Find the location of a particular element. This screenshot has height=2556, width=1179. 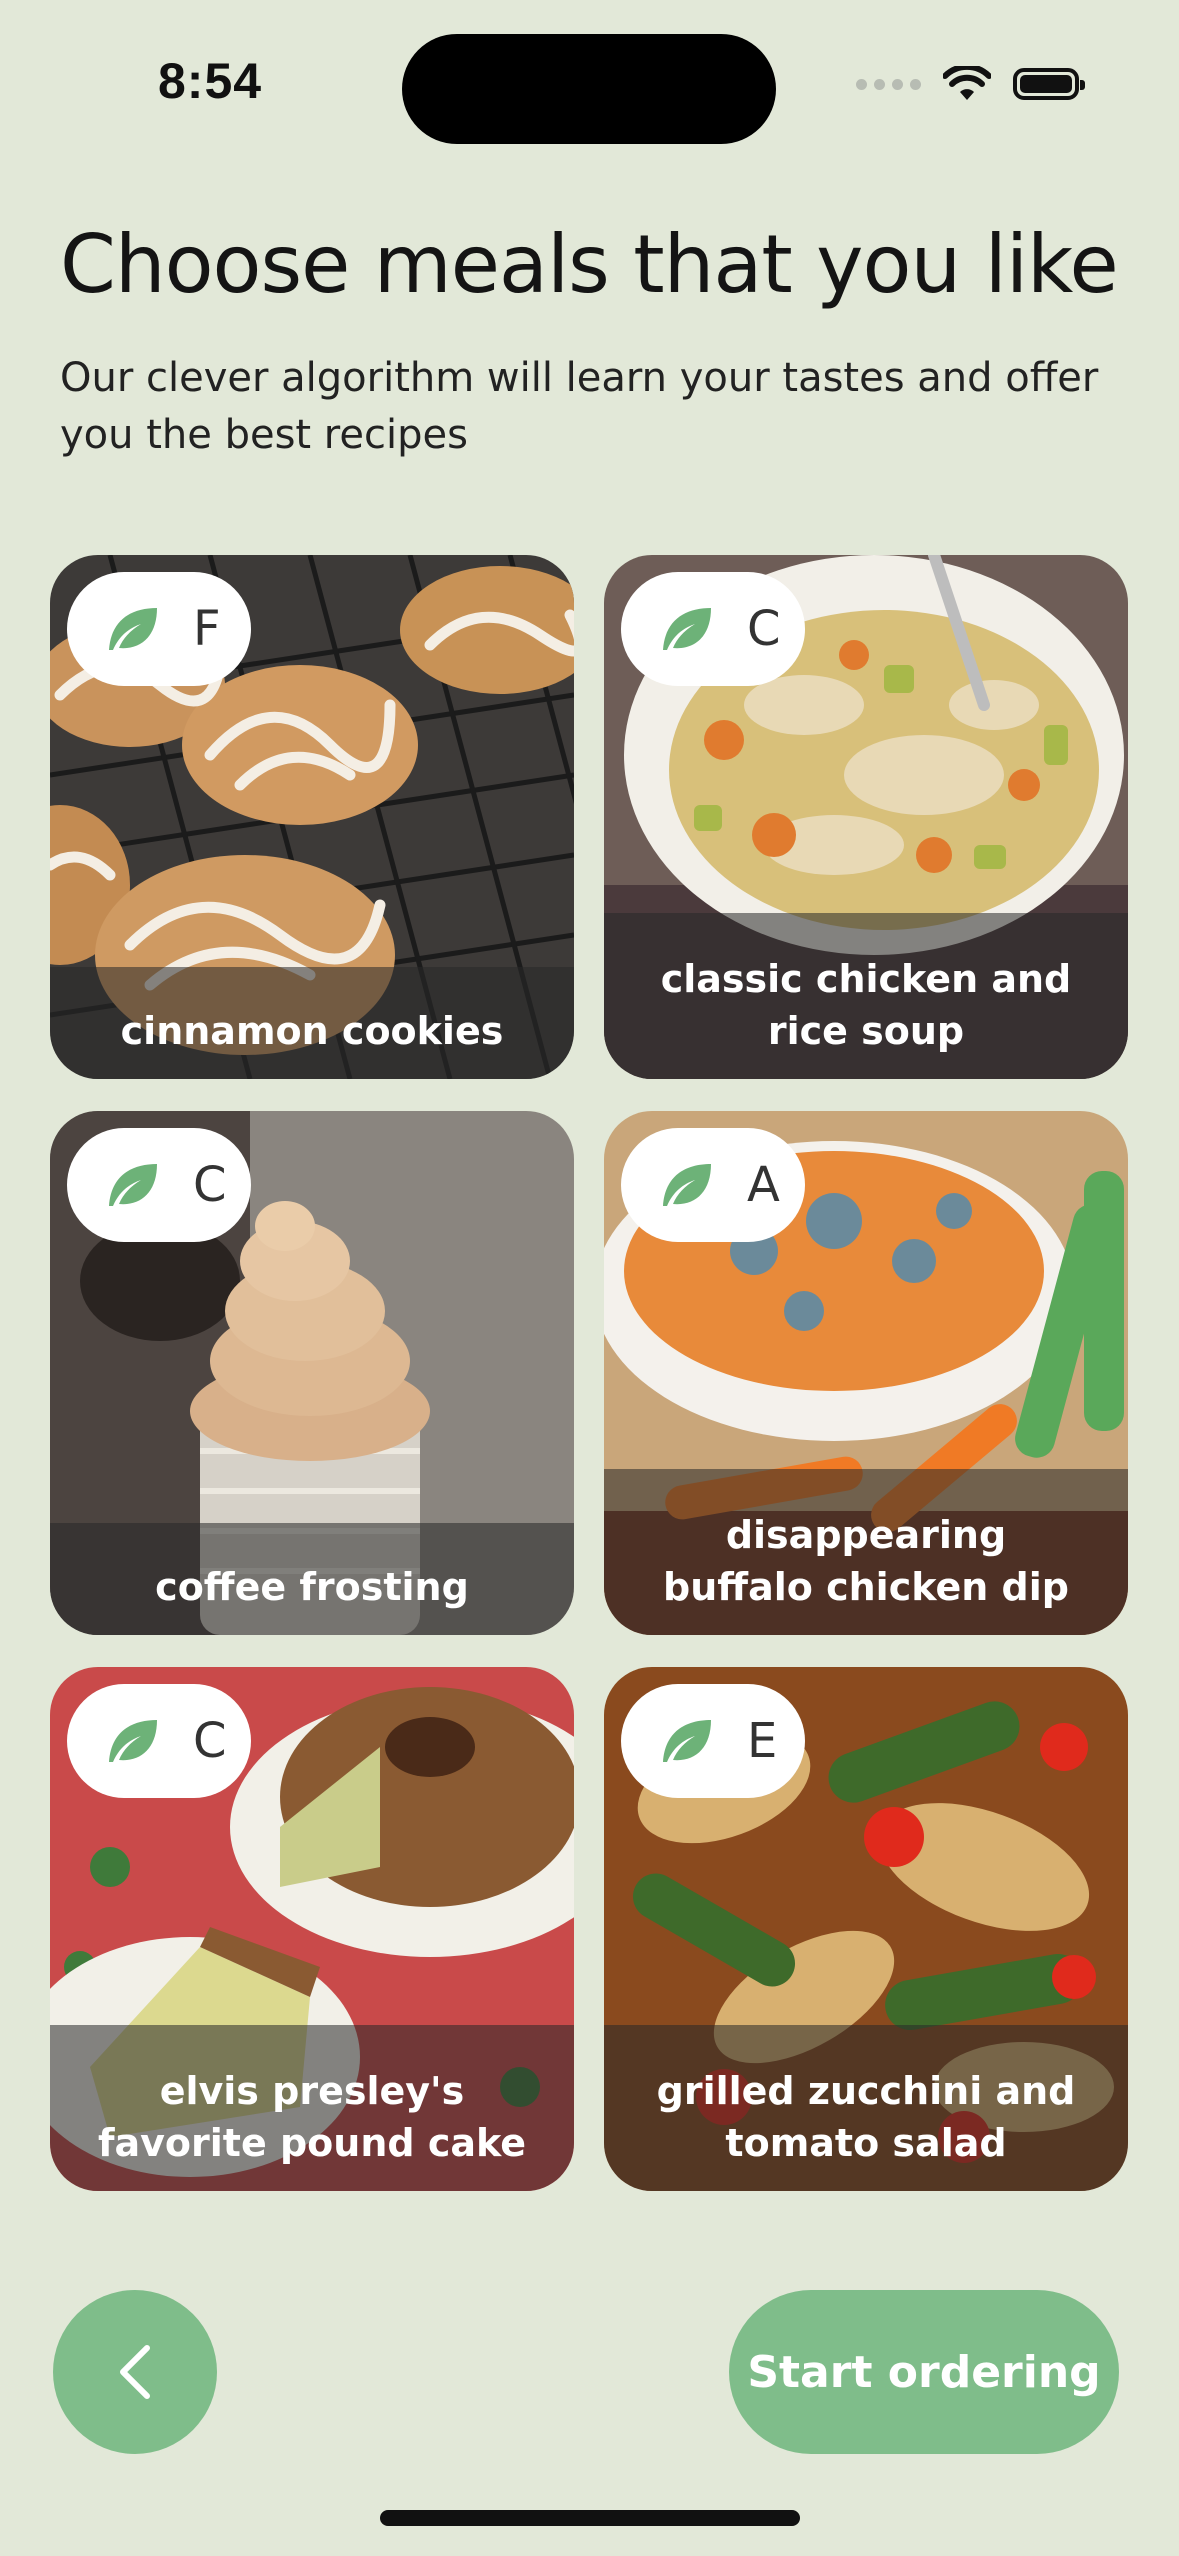

dynamic-island is located at coordinates (589, 89).